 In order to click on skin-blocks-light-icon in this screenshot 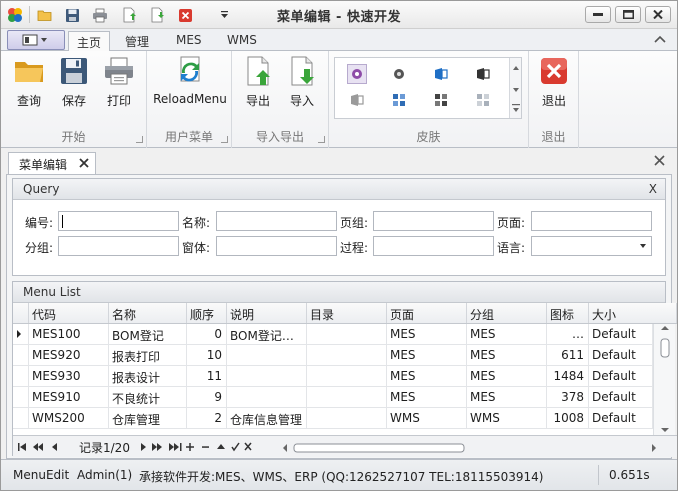, I will do `click(483, 100)`.